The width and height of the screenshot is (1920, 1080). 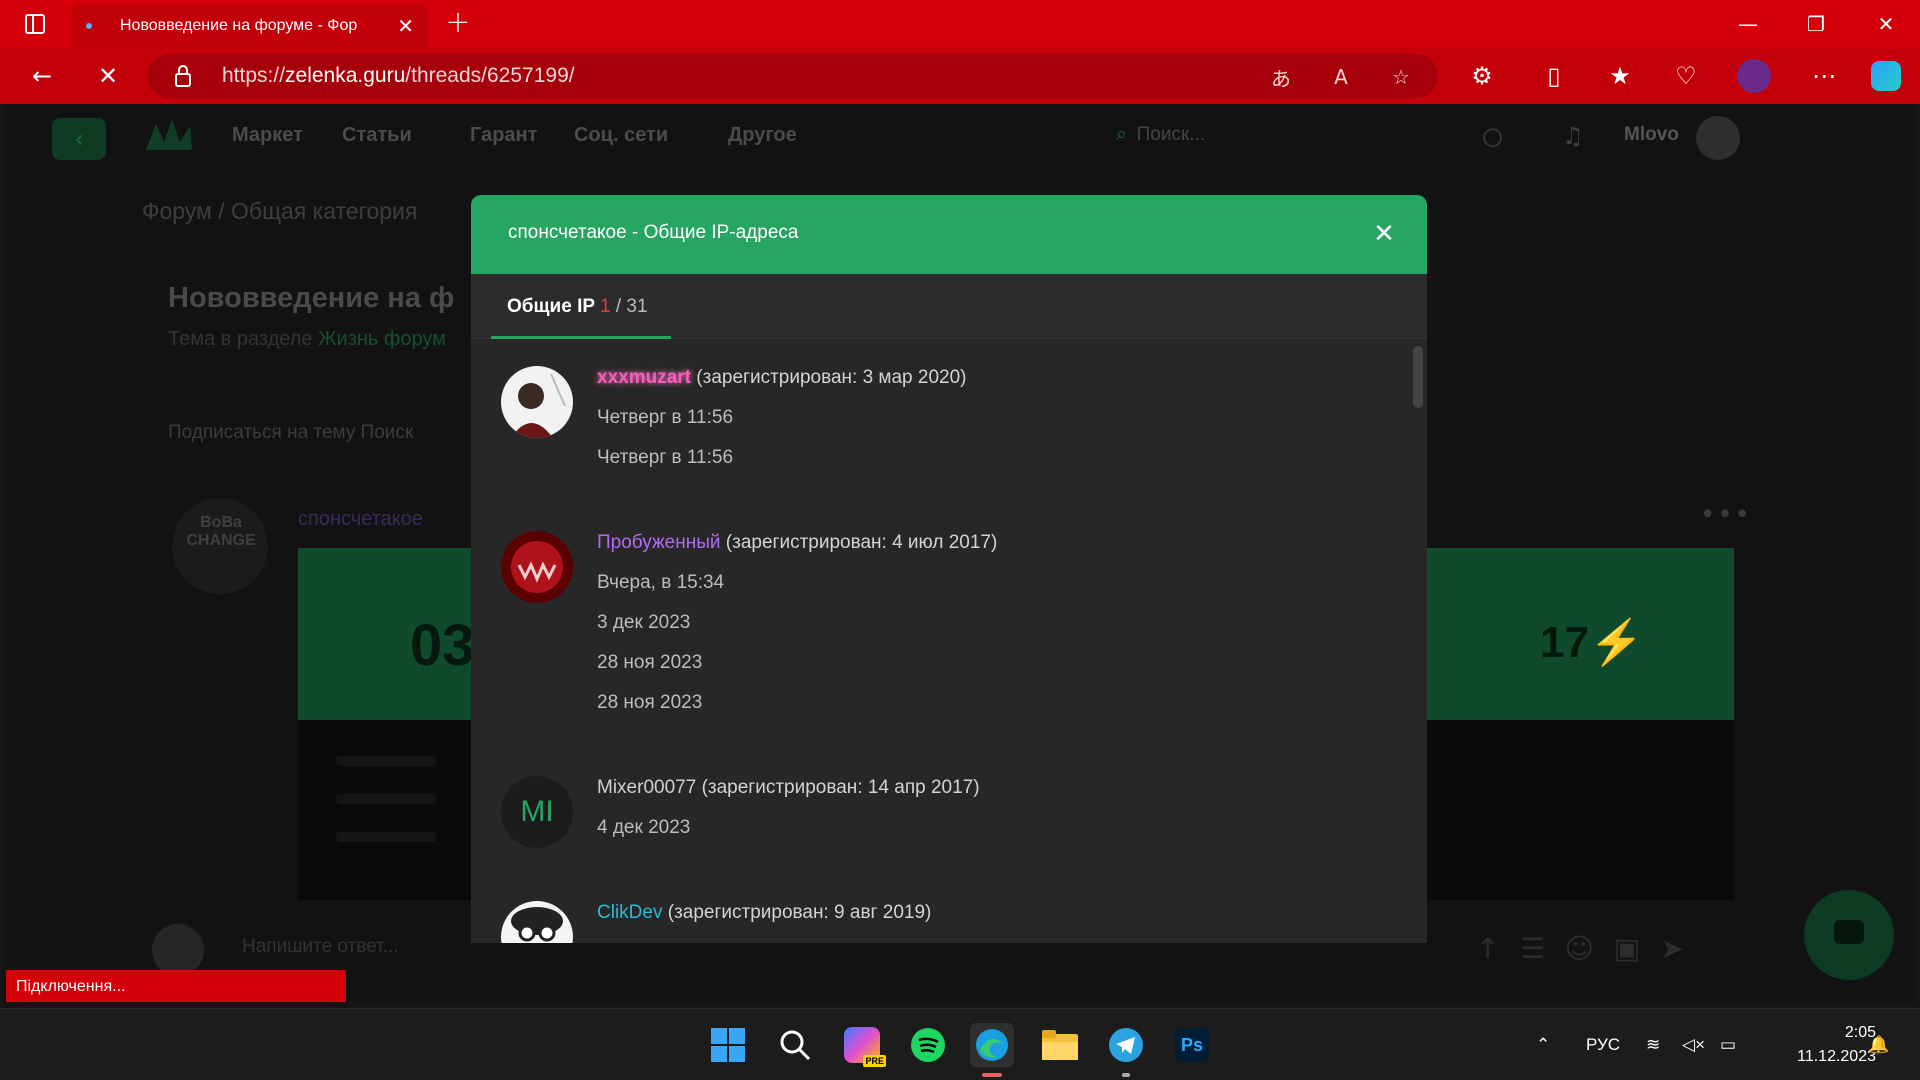 I want to click on nav-avatar, so click(x=1718, y=138).